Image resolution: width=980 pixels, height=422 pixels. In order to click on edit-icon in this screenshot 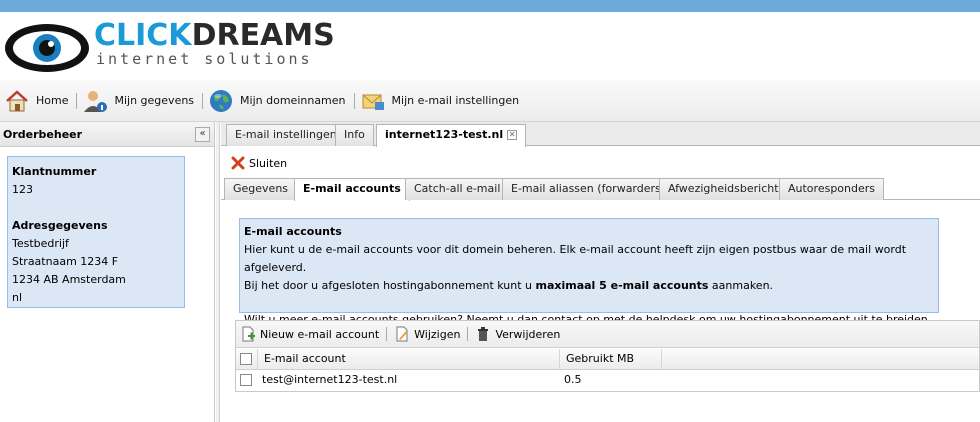, I will do `click(402, 334)`.